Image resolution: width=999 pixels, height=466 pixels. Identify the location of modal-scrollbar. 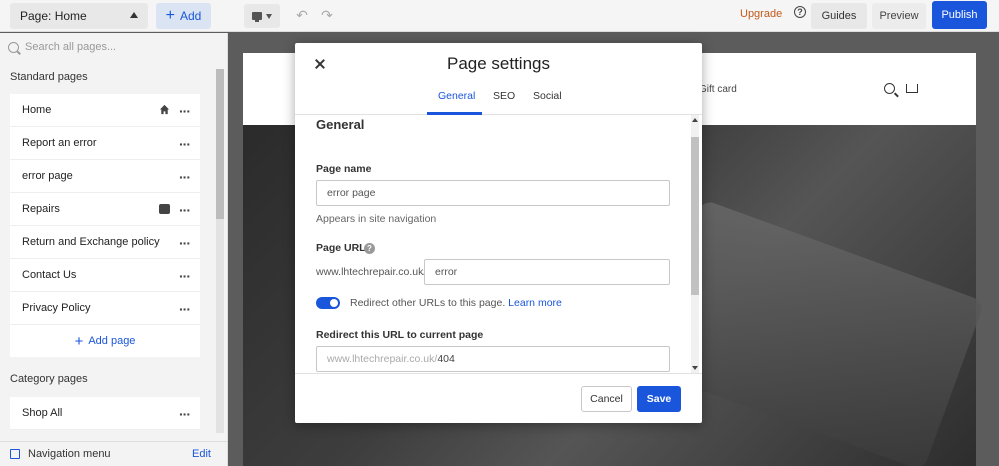
(695, 244).